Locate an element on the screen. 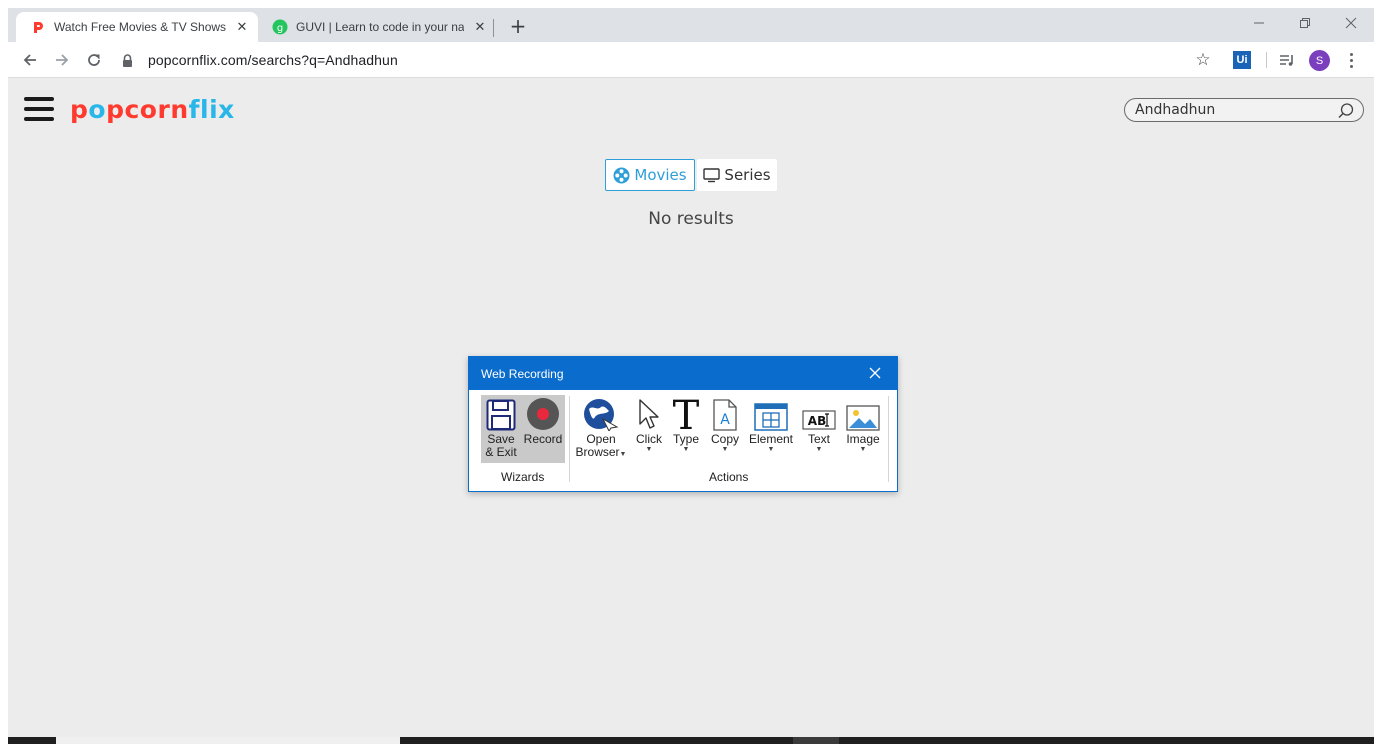 Image resolution: width=1382 pixels, height=744 pixels. restore-icon is located at coordinates (1305, 23).